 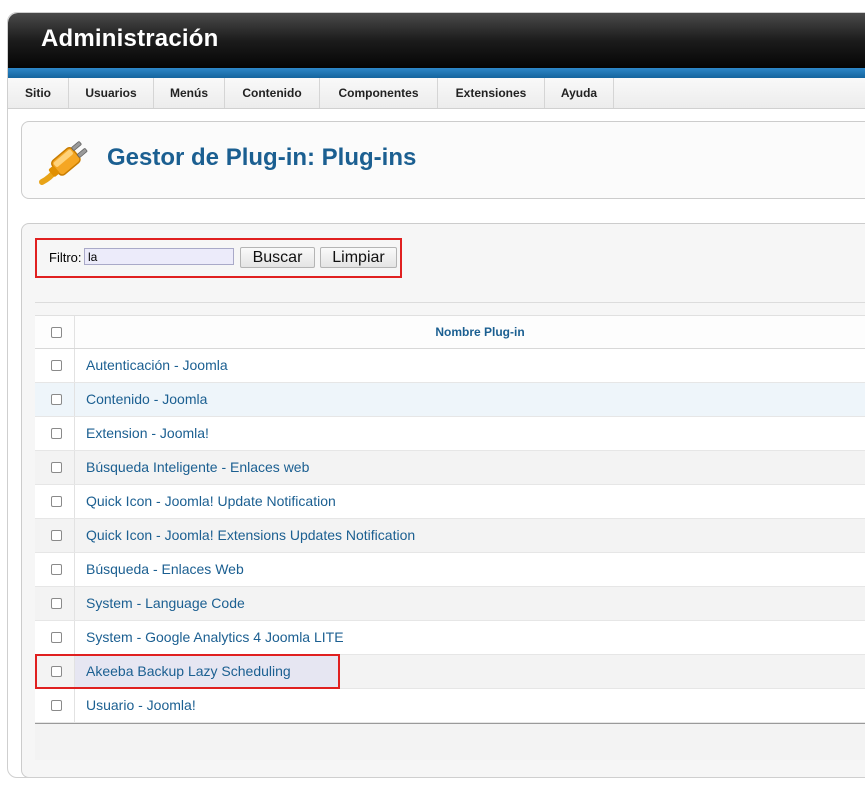 I want to click on page-title-panel: Gestor de Plug-in: Plug-ins, so click(x=443, y=160).